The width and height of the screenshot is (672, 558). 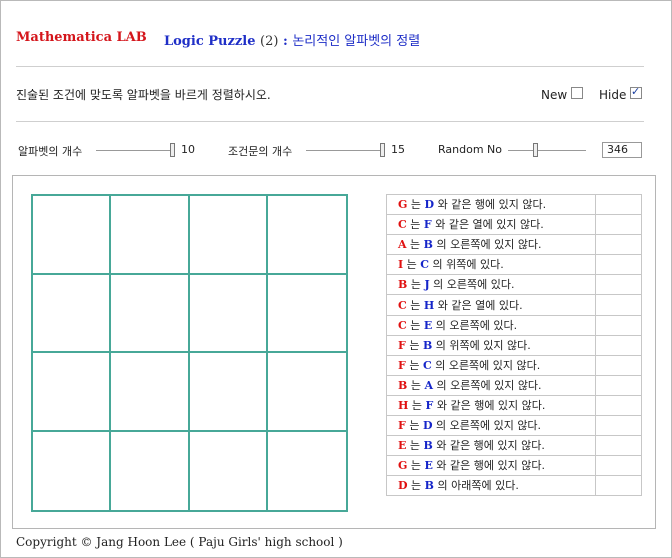 I want to click on condition-count-slider-thumb, so click(x=382, y=150).